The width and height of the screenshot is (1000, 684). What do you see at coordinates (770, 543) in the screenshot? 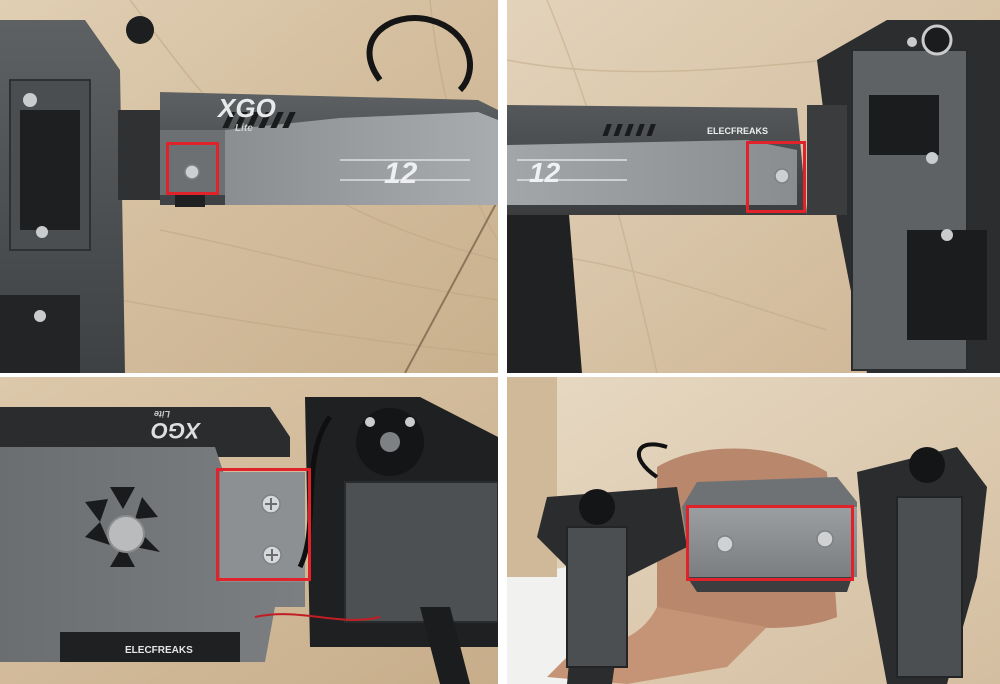
I see `highlight-box-front-screws` at bounding box center [770, 543].